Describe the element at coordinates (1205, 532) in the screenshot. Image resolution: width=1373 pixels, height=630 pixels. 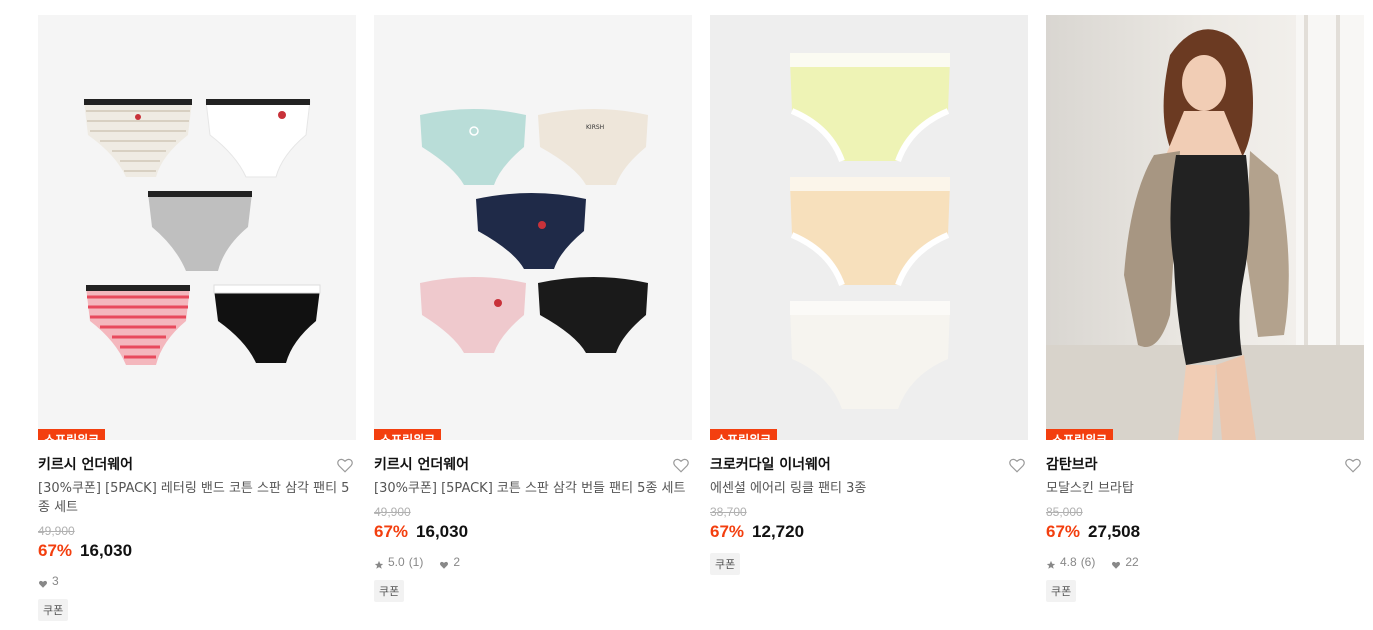
I see `price-row: 67% 27,508` at that location.